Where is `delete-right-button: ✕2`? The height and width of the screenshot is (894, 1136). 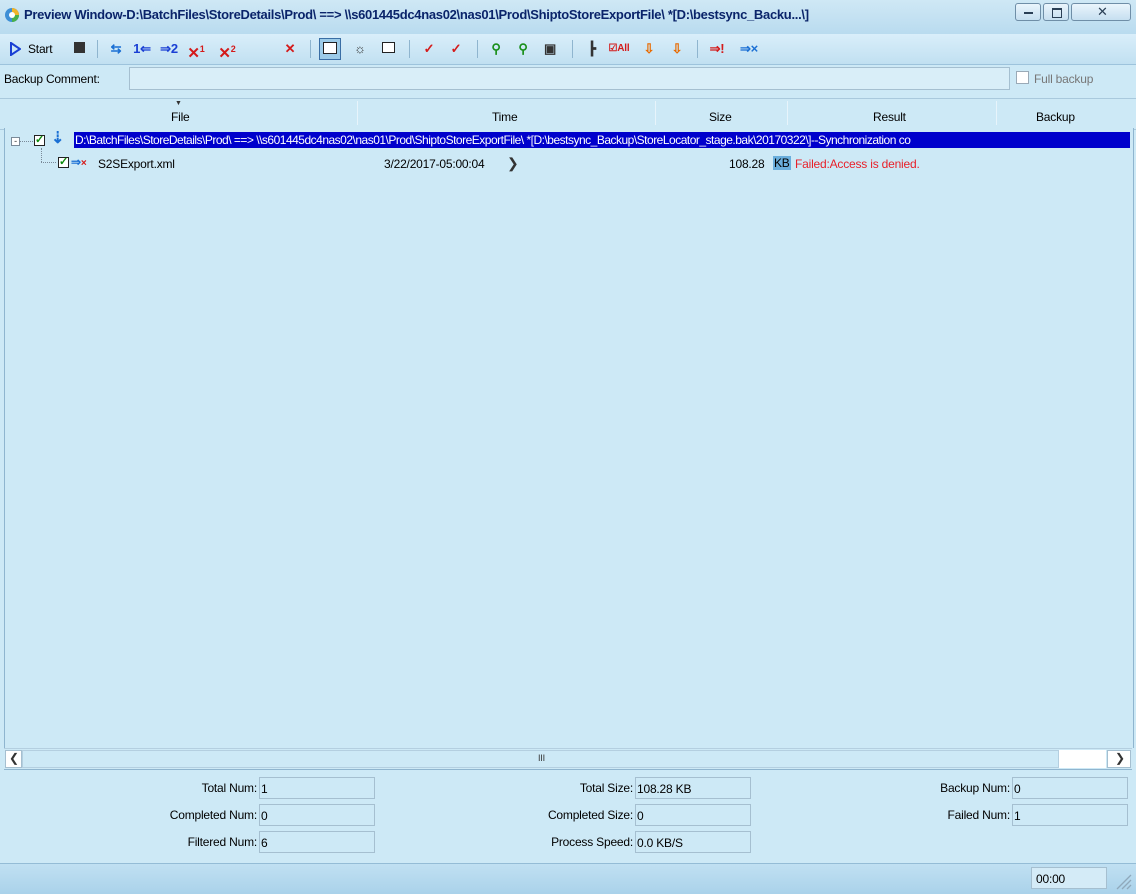 delete-right-button: ✕2 is located at coordinates (227, 51).